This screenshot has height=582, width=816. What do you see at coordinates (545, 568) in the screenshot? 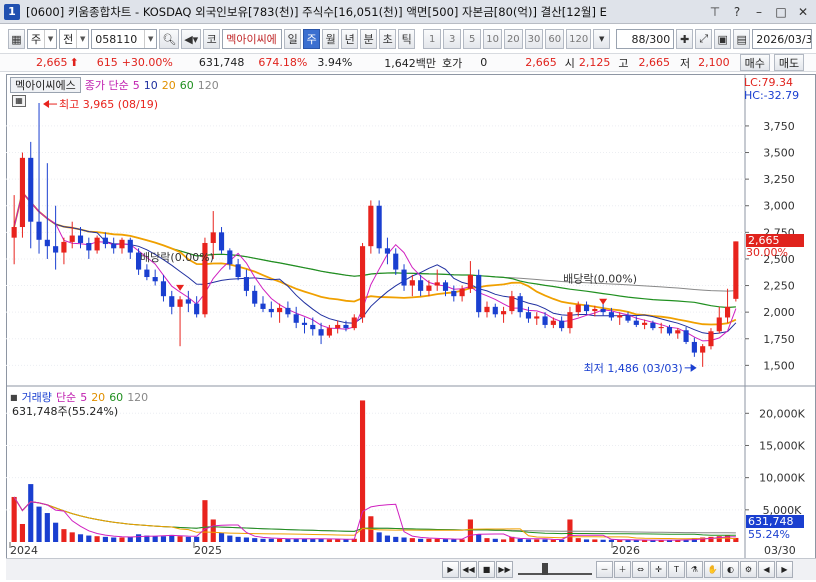
I see `zoom-slider-thumb` at bounding box center [545, 568].